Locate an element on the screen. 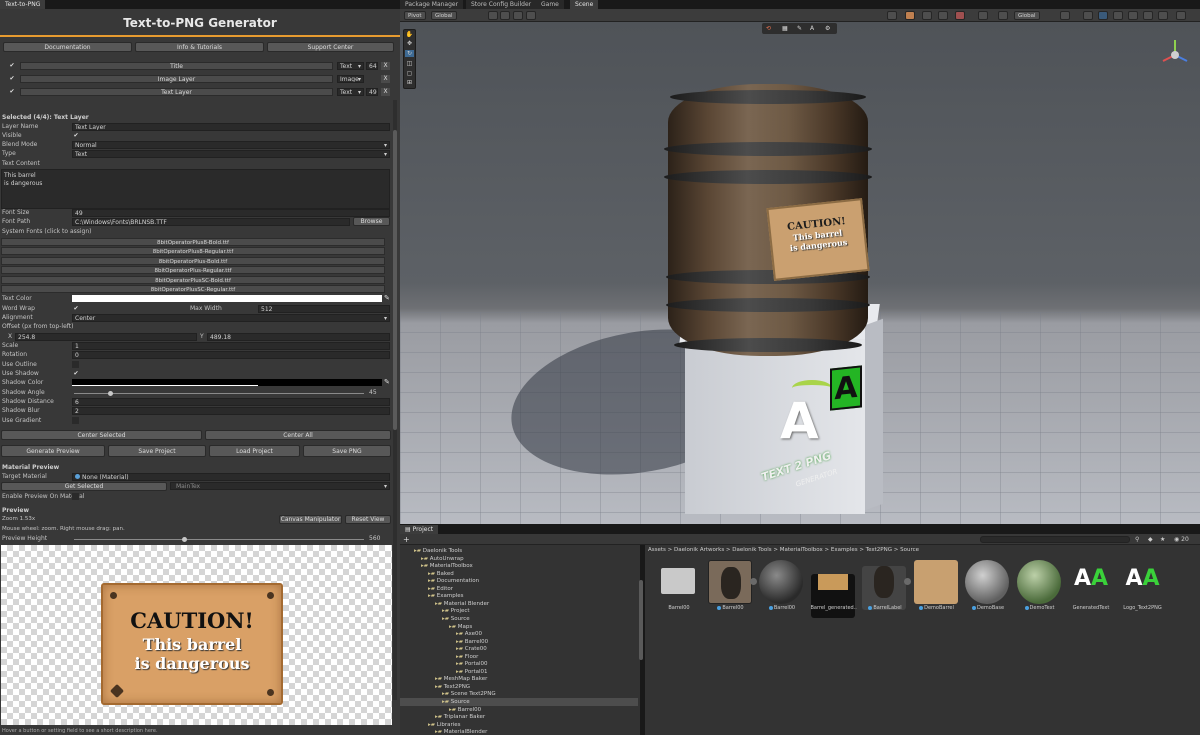  font-list-item: 8bitOperatorPlusSC-Regular.ttf is located at coordinates (193, 289).